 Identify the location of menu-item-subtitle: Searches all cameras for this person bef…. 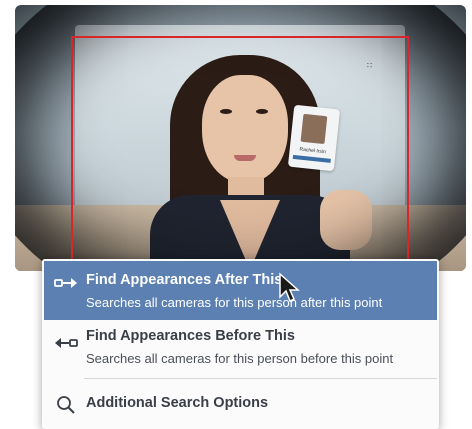
(240, 358).